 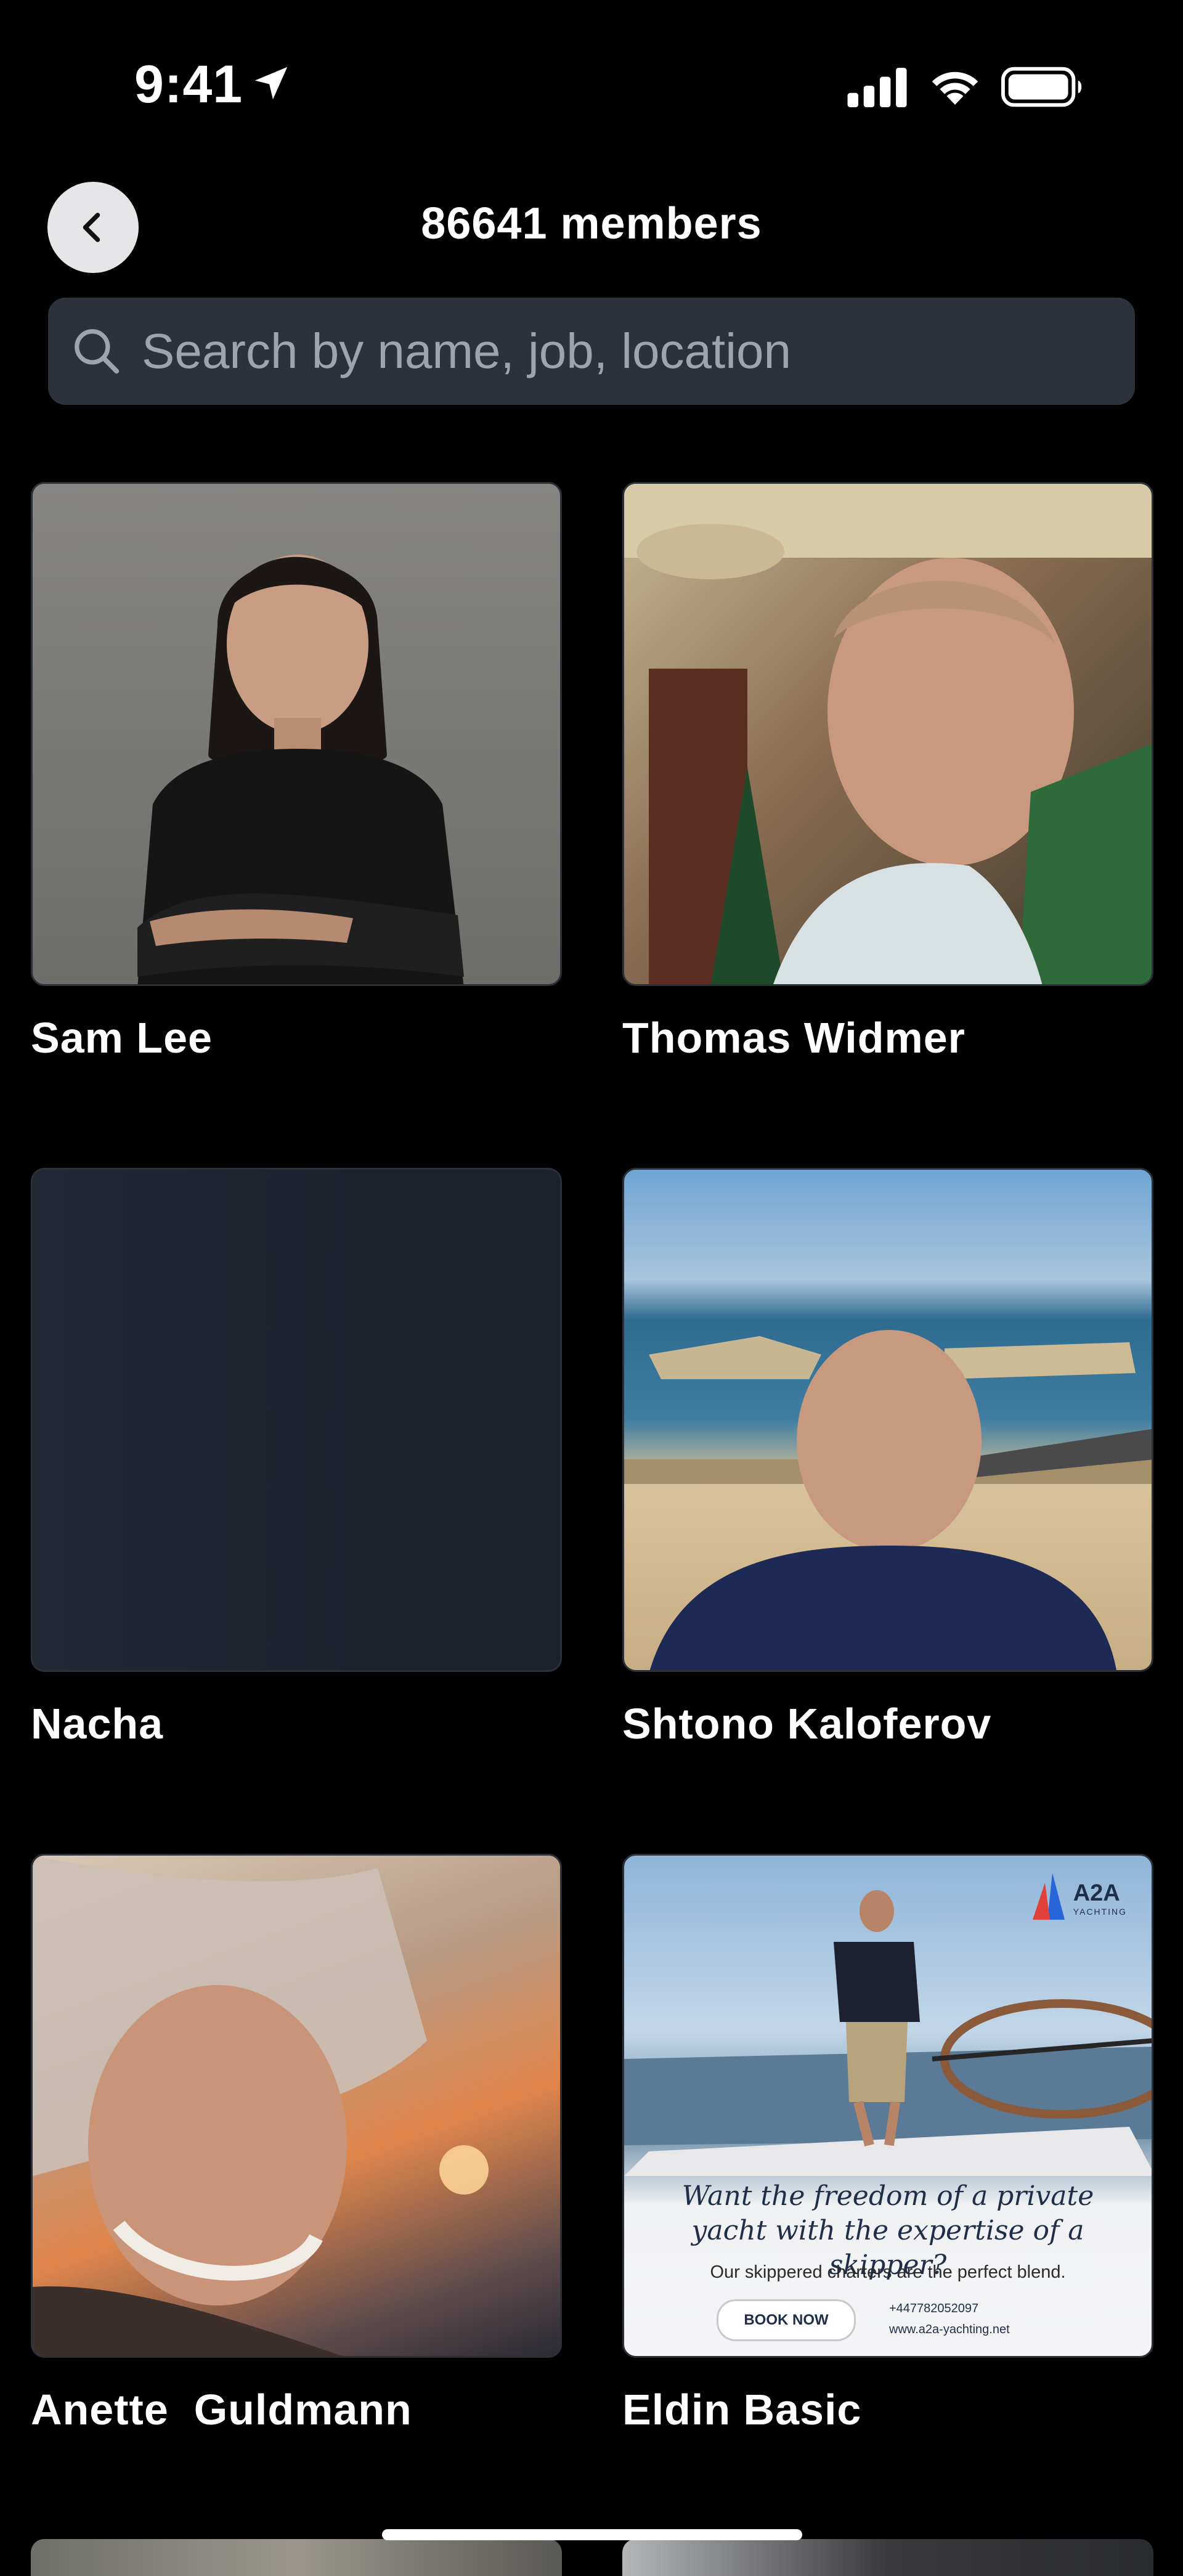 I want to click on status-time: 9:41, so click(x=188, y=84).